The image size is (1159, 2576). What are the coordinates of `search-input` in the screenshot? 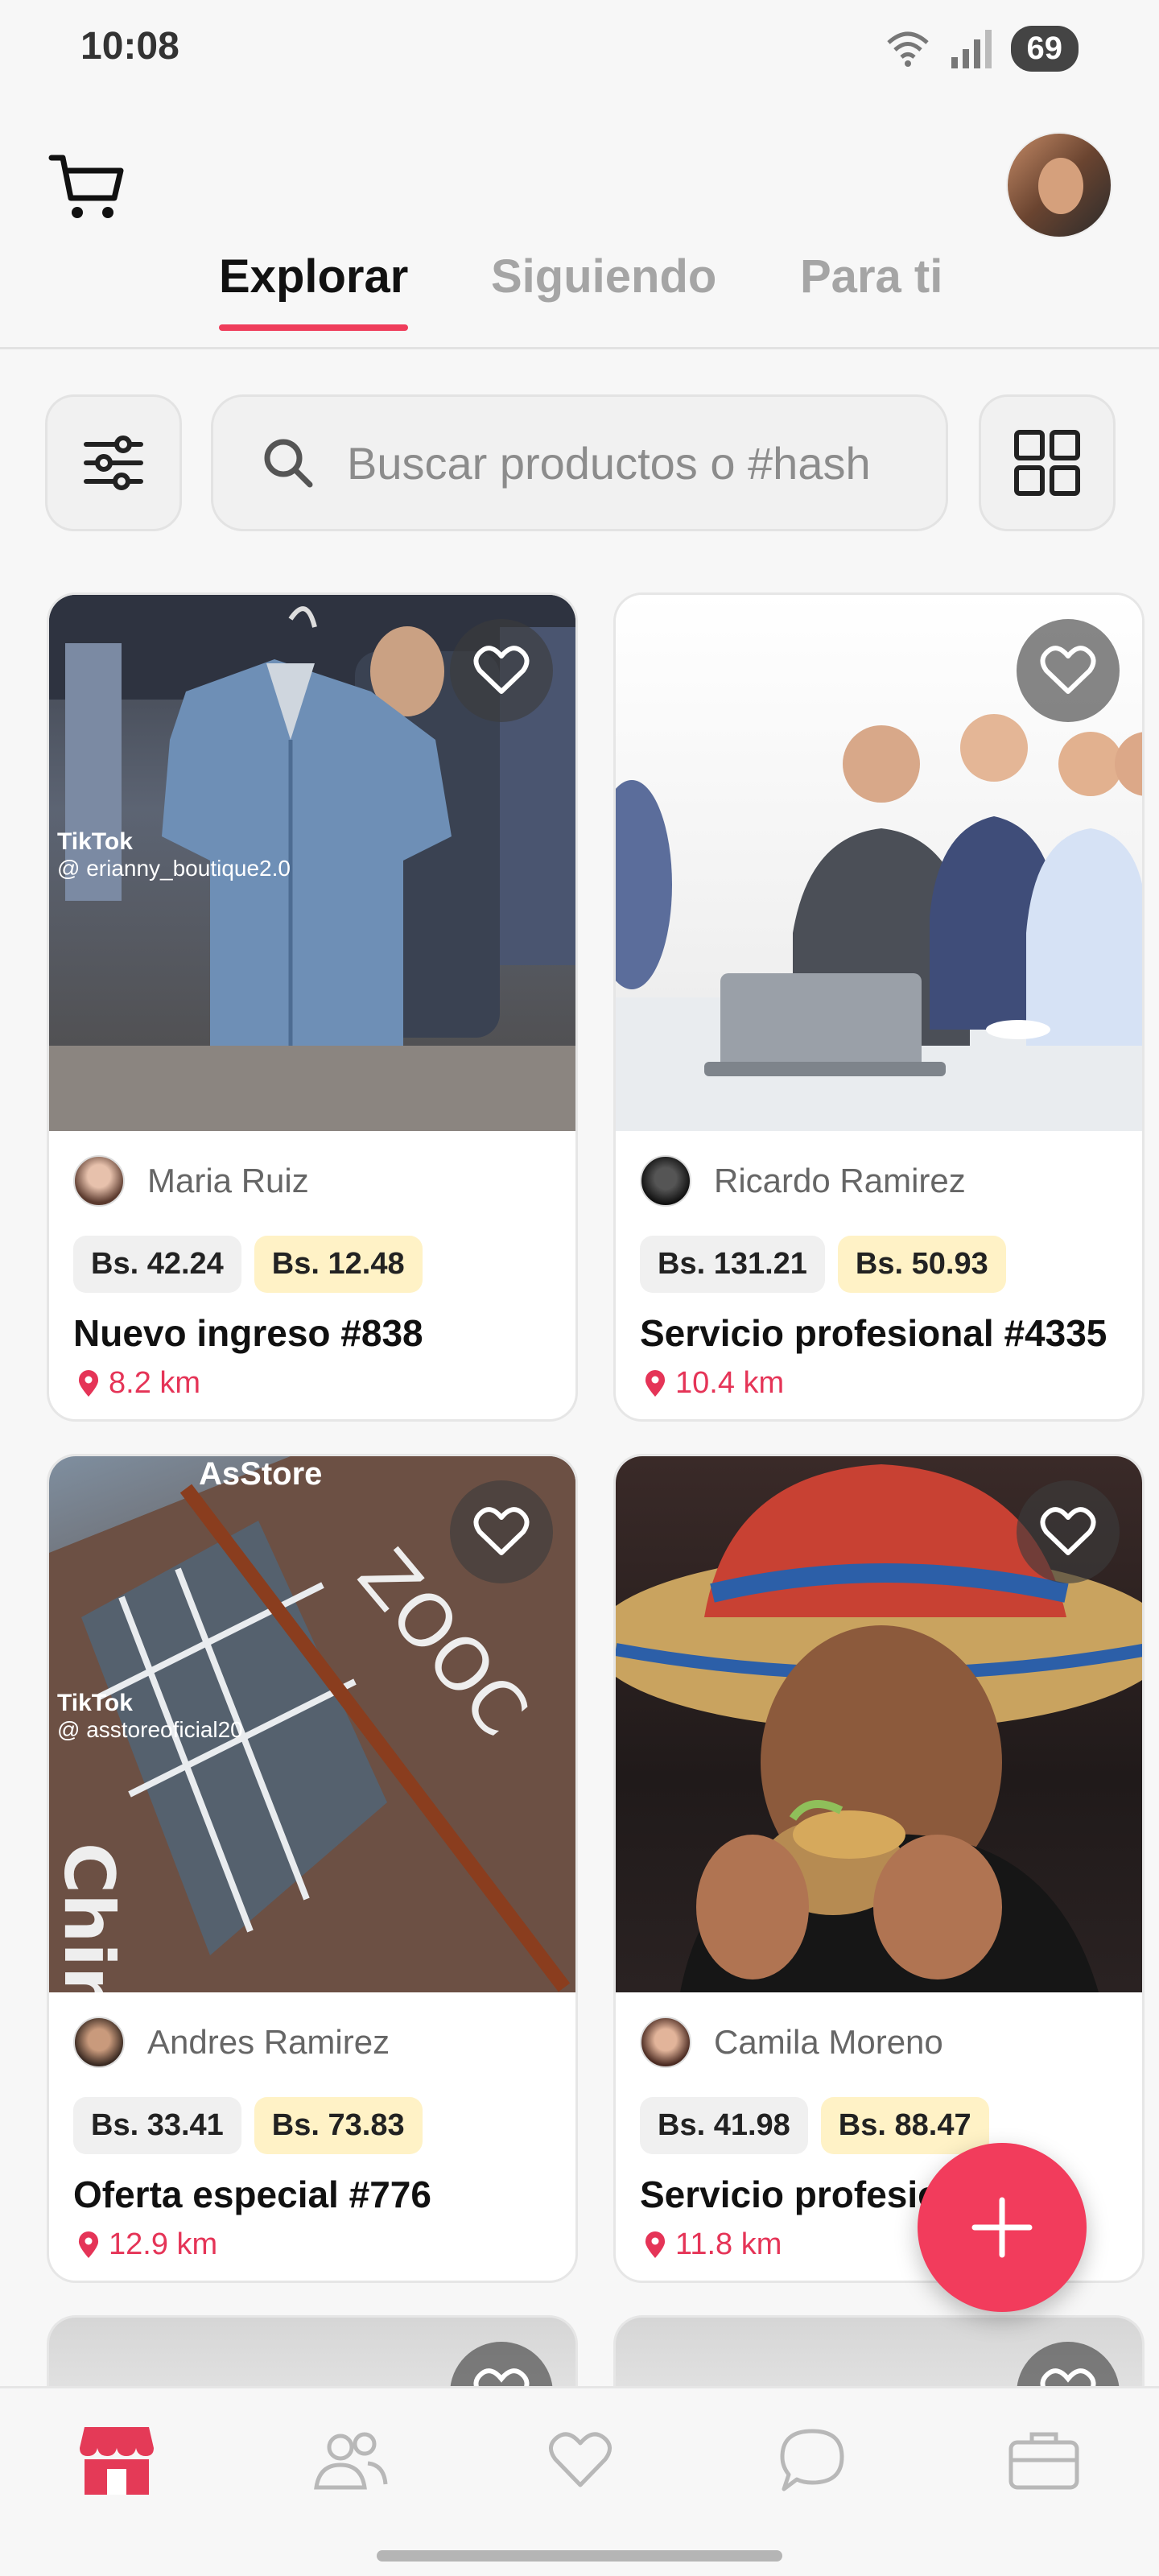 It's located at (608, 463).